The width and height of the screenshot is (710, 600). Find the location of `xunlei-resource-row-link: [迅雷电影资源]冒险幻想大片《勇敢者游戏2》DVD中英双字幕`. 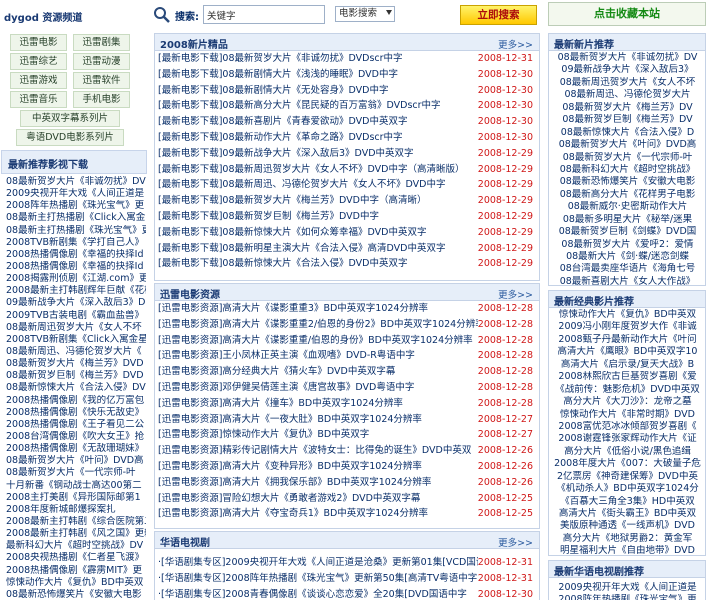

xunlei-resource-row-link: [迅雷电影资源]冒险幻想大片《勇敢者游戏2》DVD中英双字幕 is located at coordinates (318, 499).